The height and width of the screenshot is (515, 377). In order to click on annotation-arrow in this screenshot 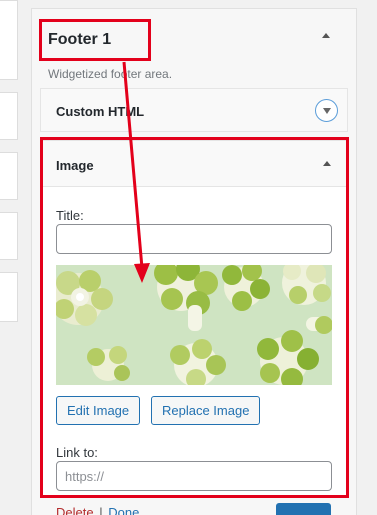, I will do `click(136, 172)`.